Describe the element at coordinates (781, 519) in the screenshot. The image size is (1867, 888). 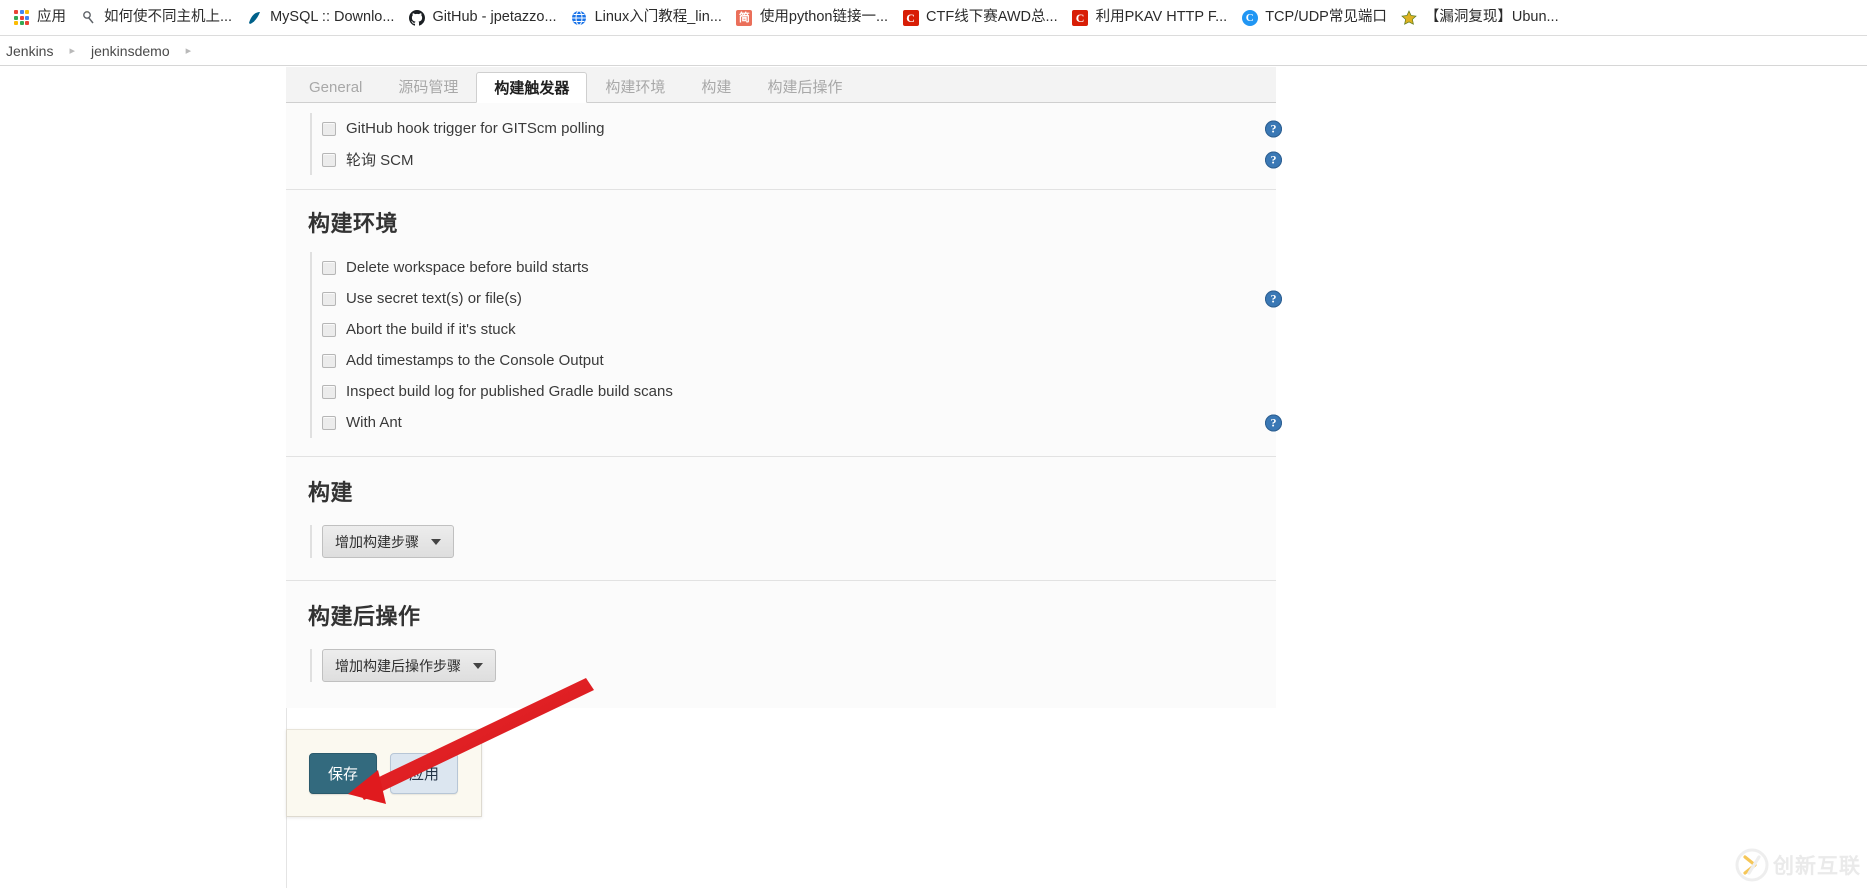
I see `section-build: 构建 增加构建步骤` at that location.